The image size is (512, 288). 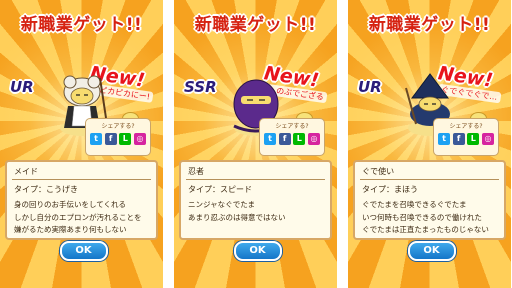 I want to click on description-line: 嫌がるため実際あまり何もしない, so click(x=70, y=229).